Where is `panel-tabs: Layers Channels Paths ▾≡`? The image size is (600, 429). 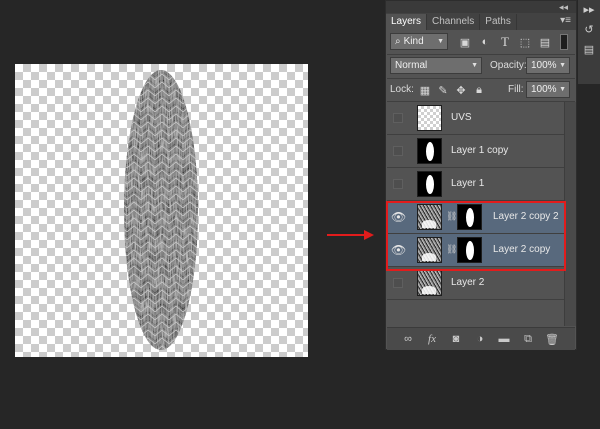 panel-tabs: Layers Channels Paths ▾≡ is located at coordinates (481, 21).